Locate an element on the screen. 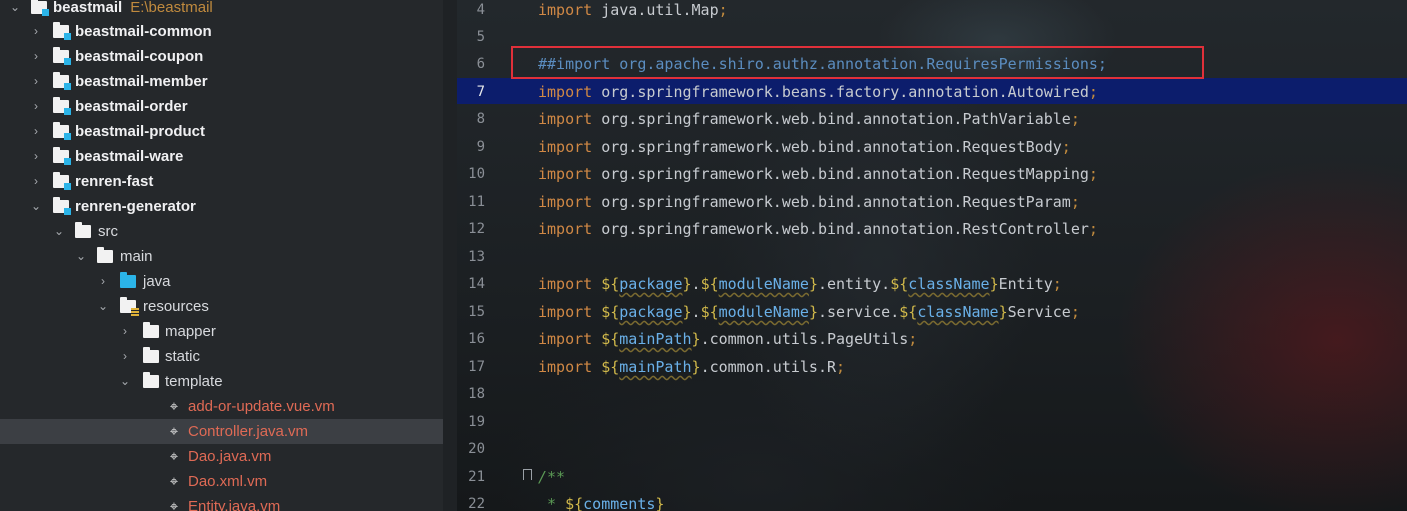  fold-marker-icon is located at coordinates (527, 474).